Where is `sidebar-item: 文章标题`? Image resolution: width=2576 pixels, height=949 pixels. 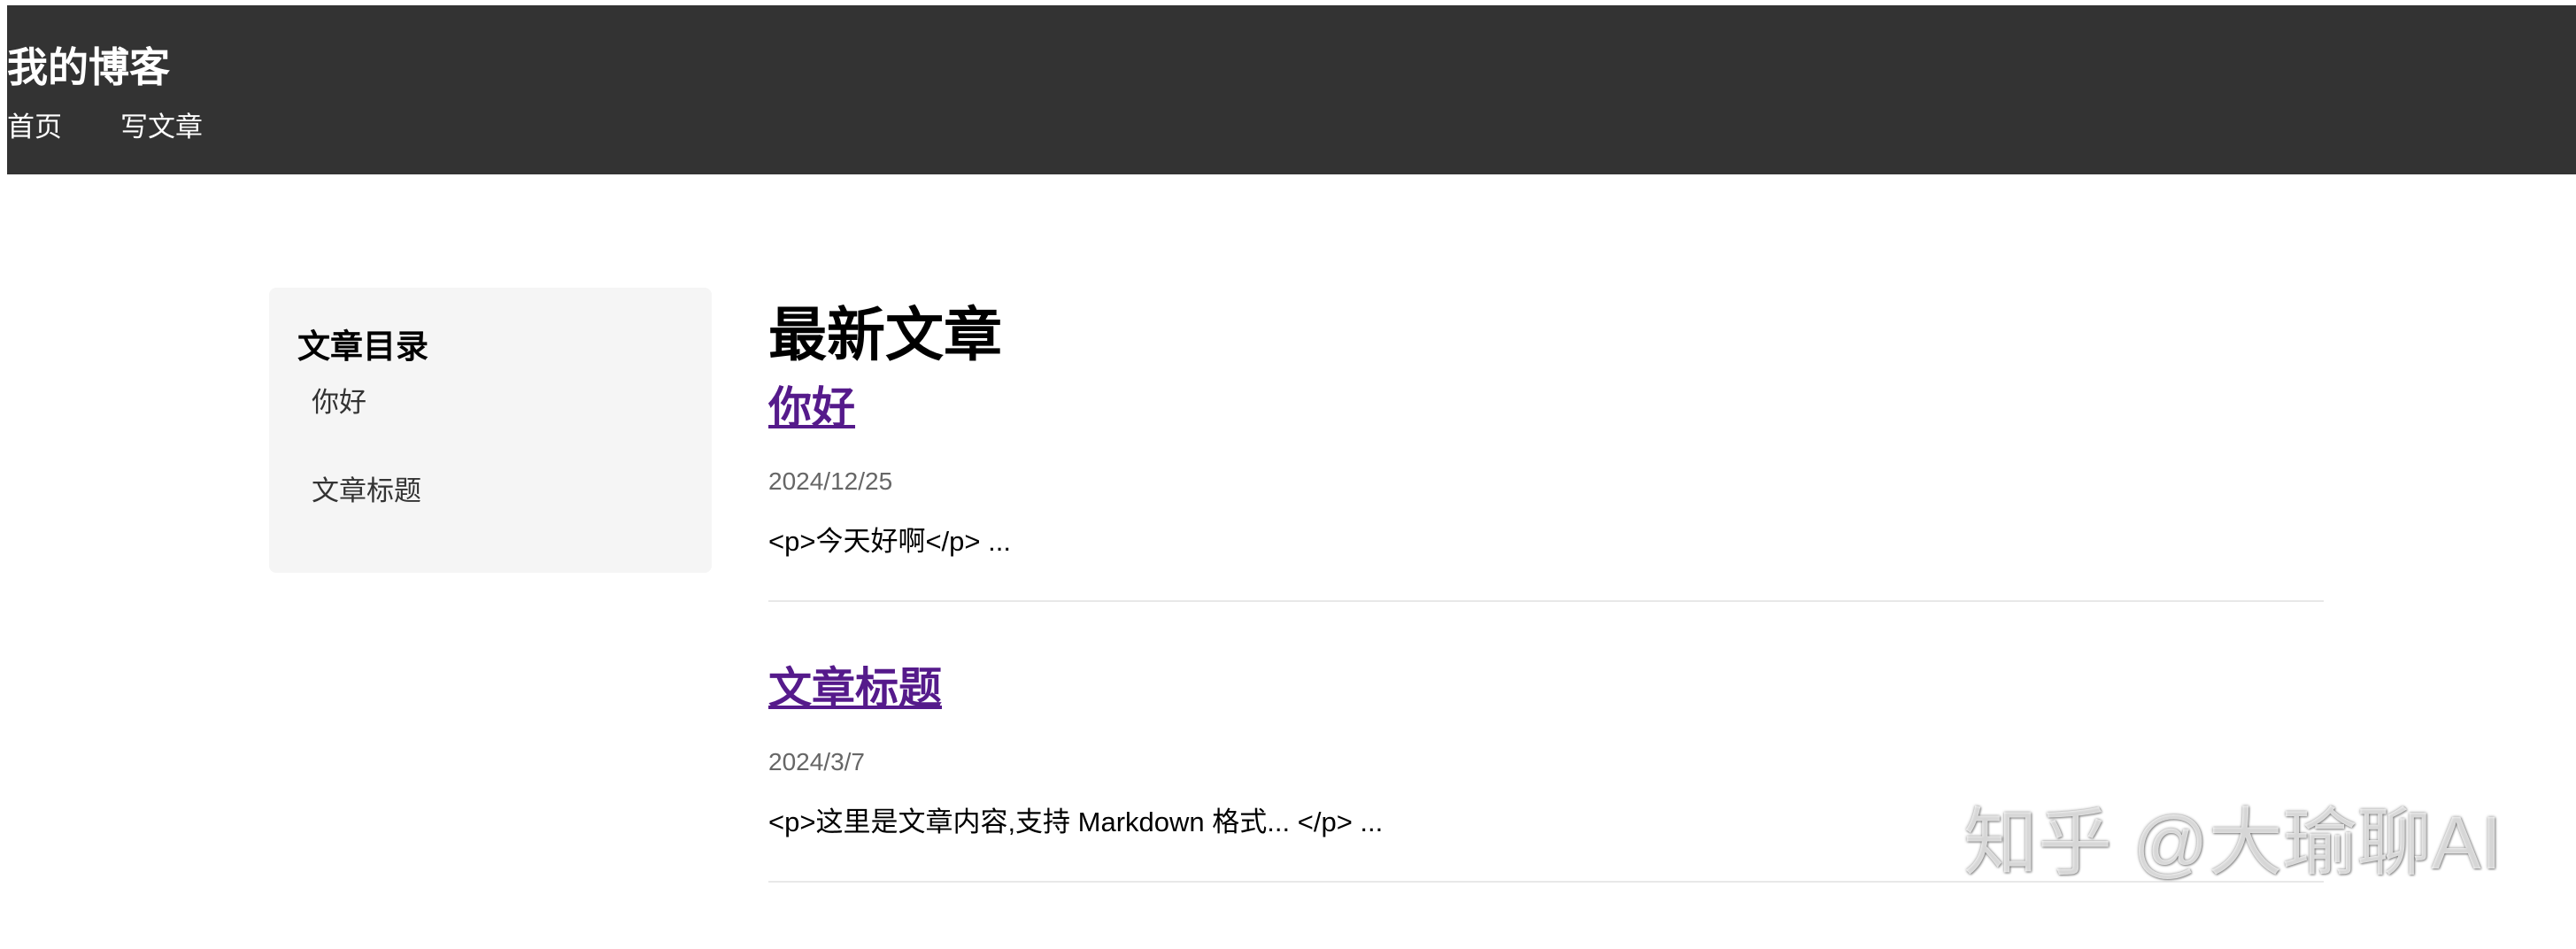
sidebar-item: 文章标题 is located at coordinates (366, 514).